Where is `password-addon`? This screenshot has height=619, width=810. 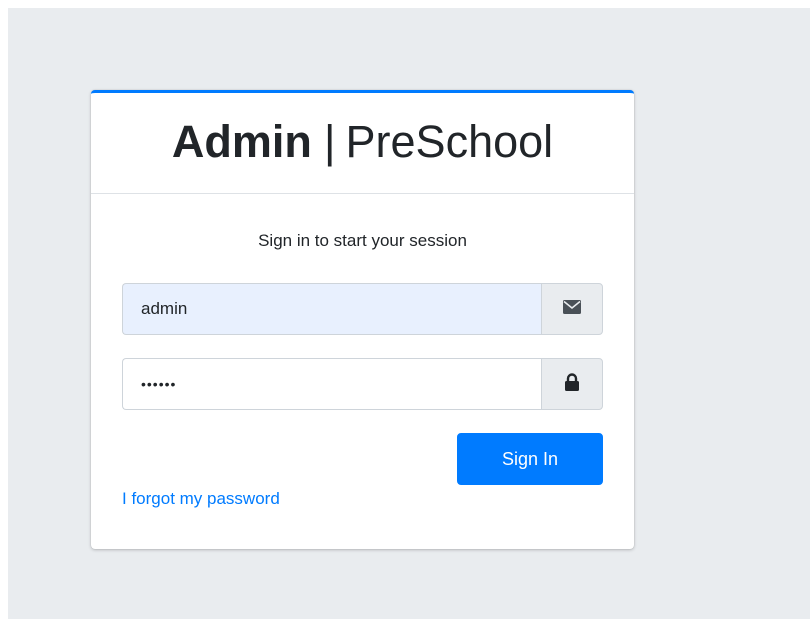
password-addon is located at coordinates (572, 384).